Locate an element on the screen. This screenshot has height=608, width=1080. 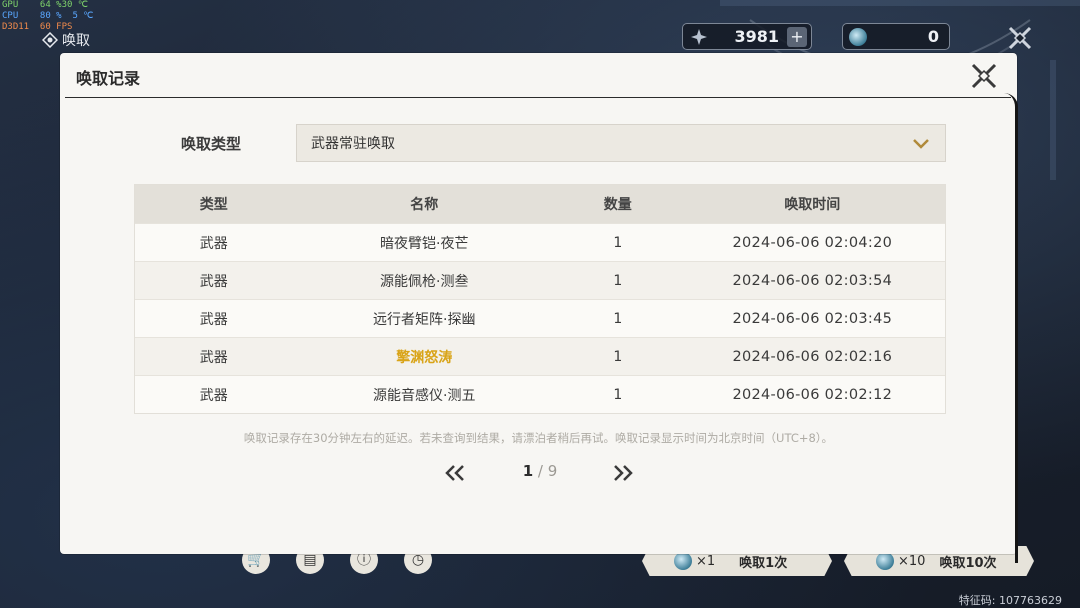
cell-time: 2024-06-06 02:02:12 is located at coordinates (812, 394).